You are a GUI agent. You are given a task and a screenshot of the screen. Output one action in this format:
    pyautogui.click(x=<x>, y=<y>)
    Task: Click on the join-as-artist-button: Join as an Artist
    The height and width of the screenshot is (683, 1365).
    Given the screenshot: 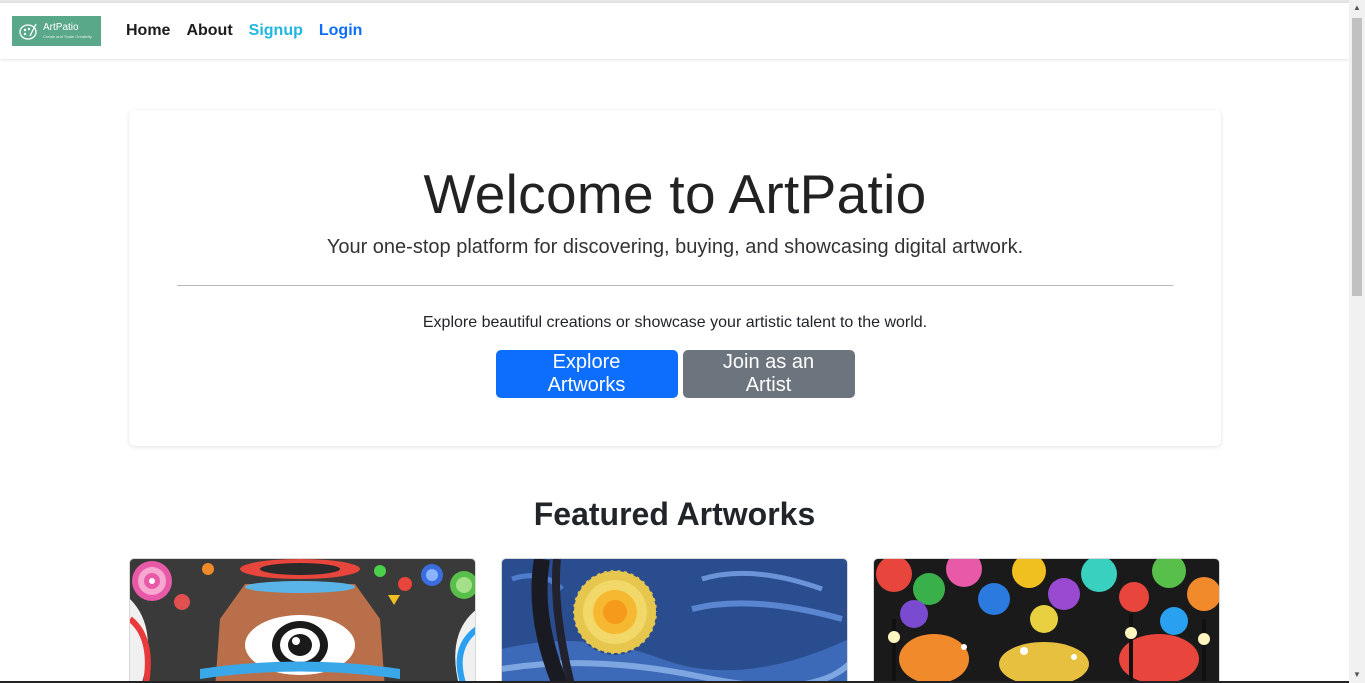 What is the action you would take?
    pyautogui.click(x=768, y=374)
    